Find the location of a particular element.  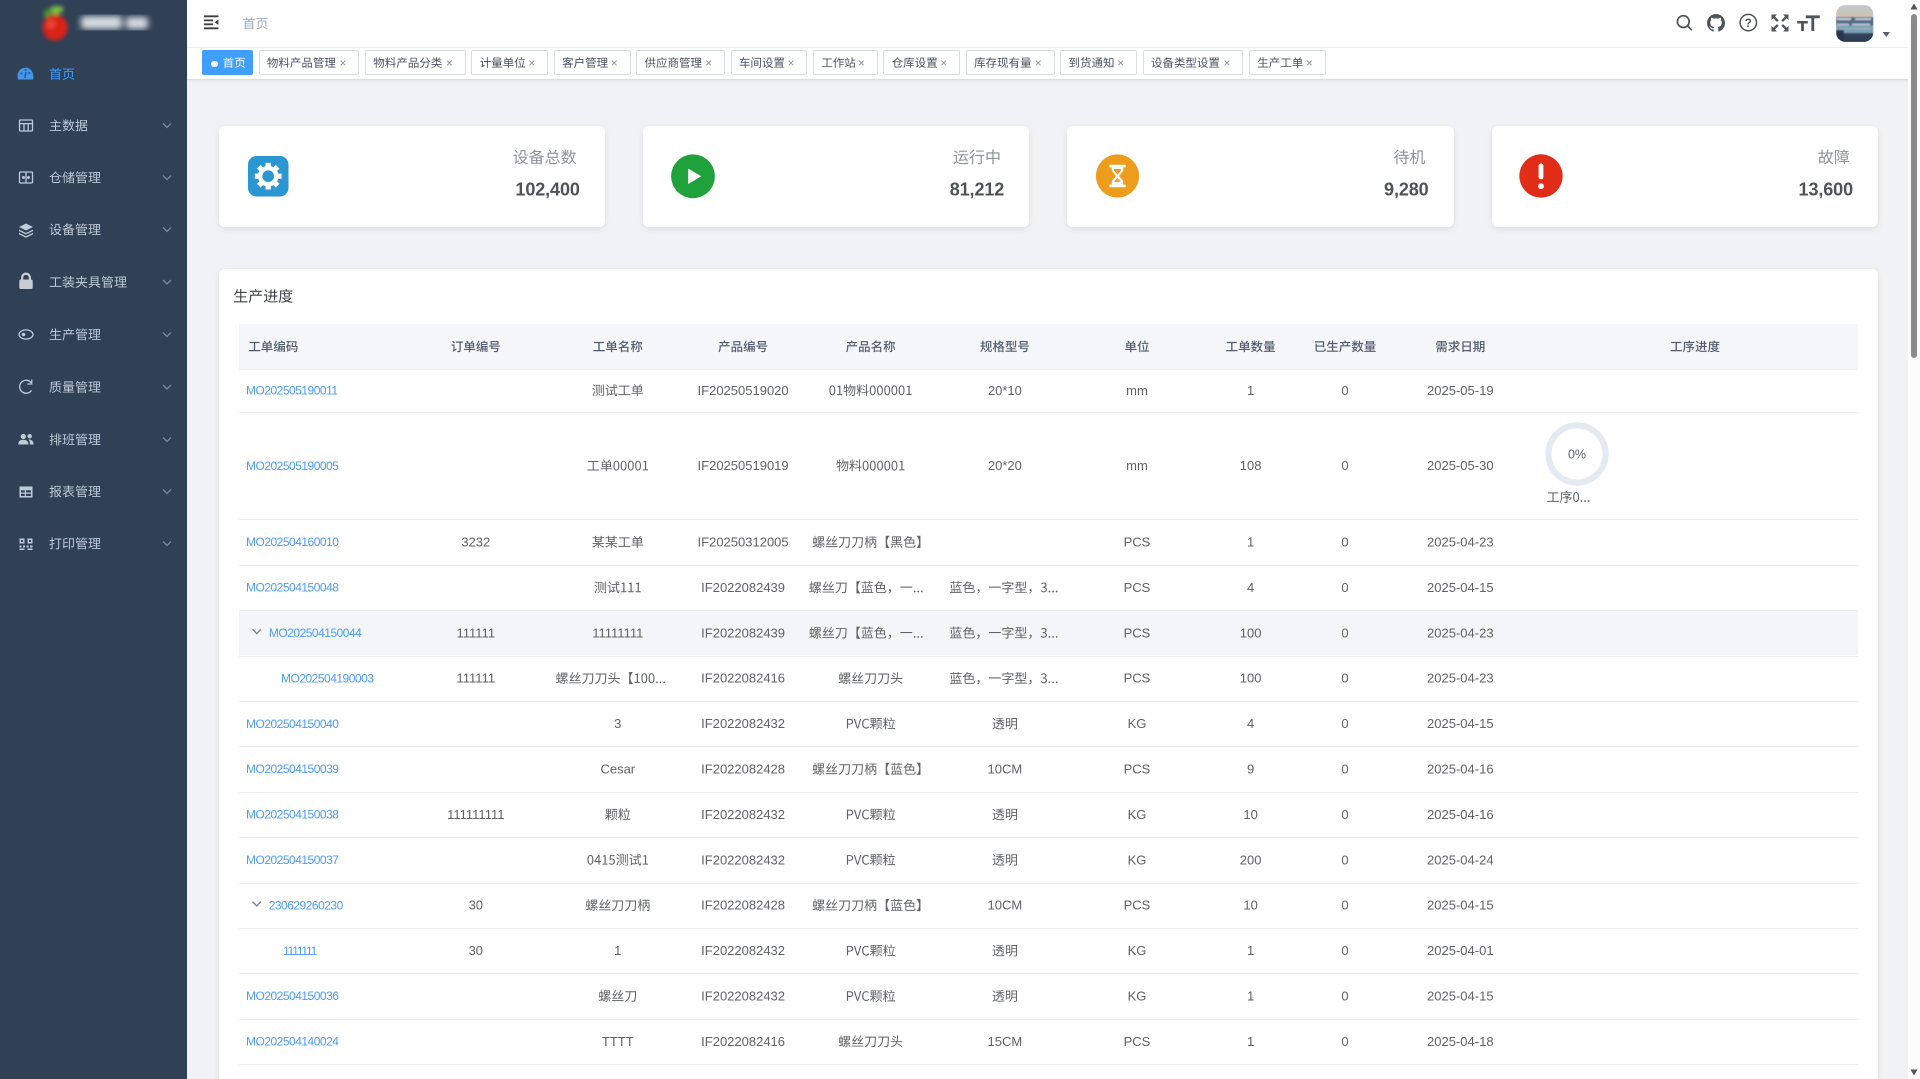

svg-text: IF20250312005 is located at coordinates (743, 542).